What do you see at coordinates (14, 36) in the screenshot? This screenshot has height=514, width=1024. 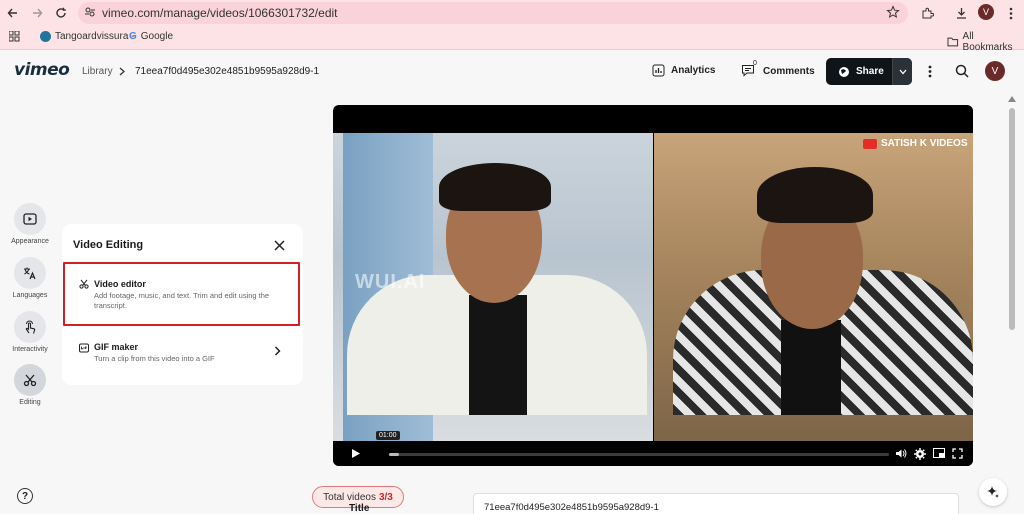 I see `apps-icon` at bounding box center [14, 36].